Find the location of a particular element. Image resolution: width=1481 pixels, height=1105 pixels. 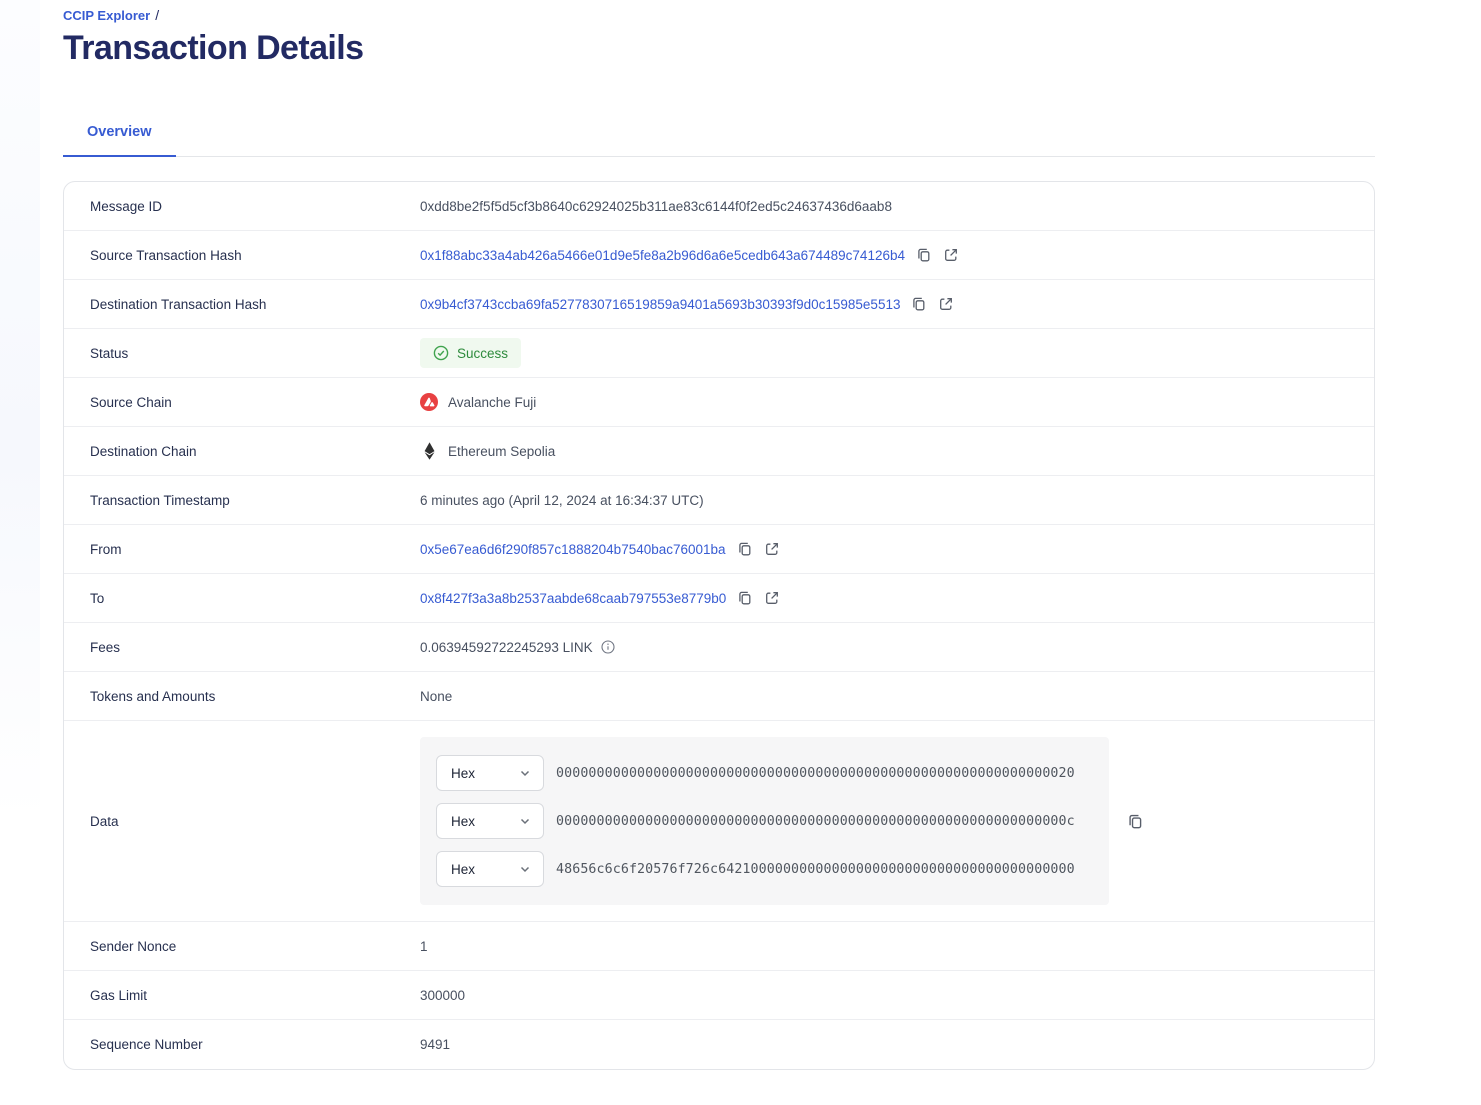

row-label: Sender Nonce is located at coordinates (133, 946).